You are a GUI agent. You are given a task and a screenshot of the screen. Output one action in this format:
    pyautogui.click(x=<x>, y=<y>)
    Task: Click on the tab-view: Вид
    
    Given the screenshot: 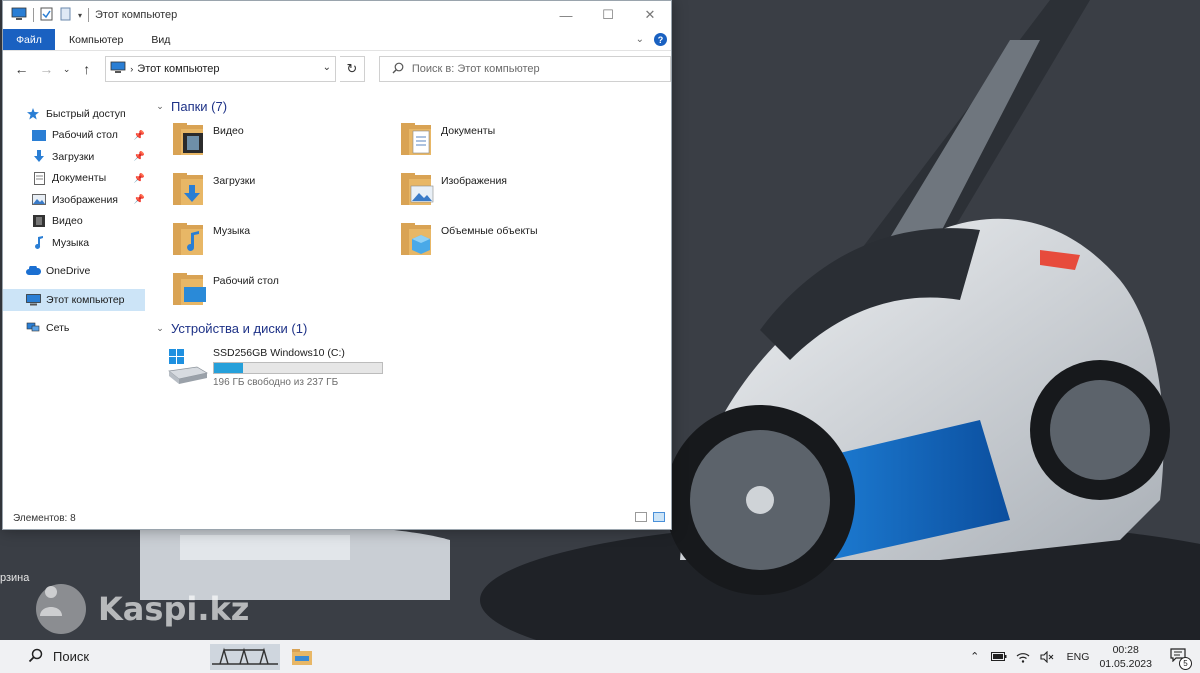 What is the action you would take?
    pyautogui.click(x=160, y=39)
    